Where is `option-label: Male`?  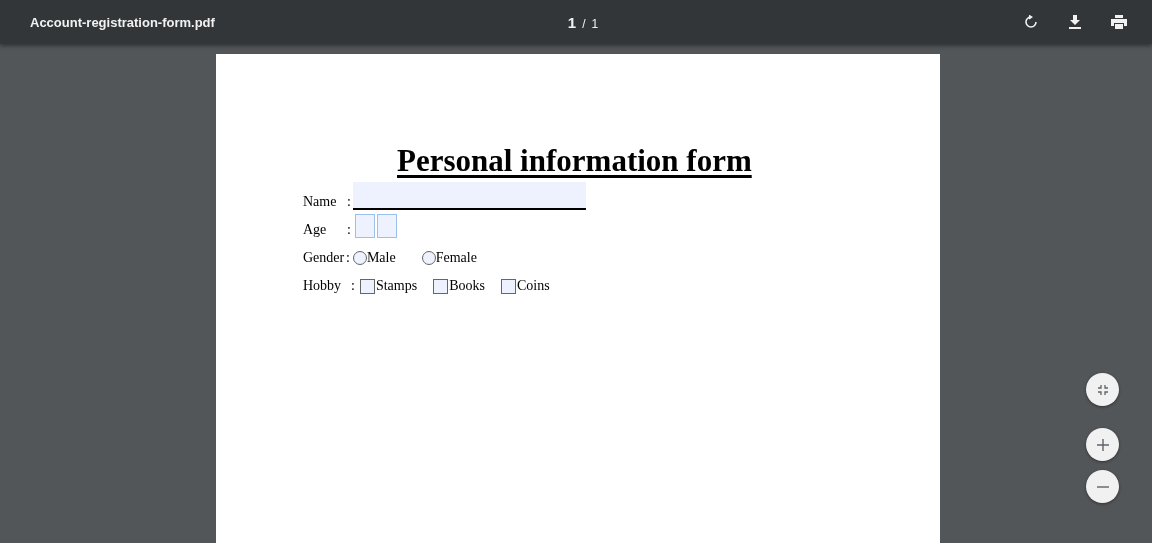 option-label: Male is located at coordinates (381, 258).